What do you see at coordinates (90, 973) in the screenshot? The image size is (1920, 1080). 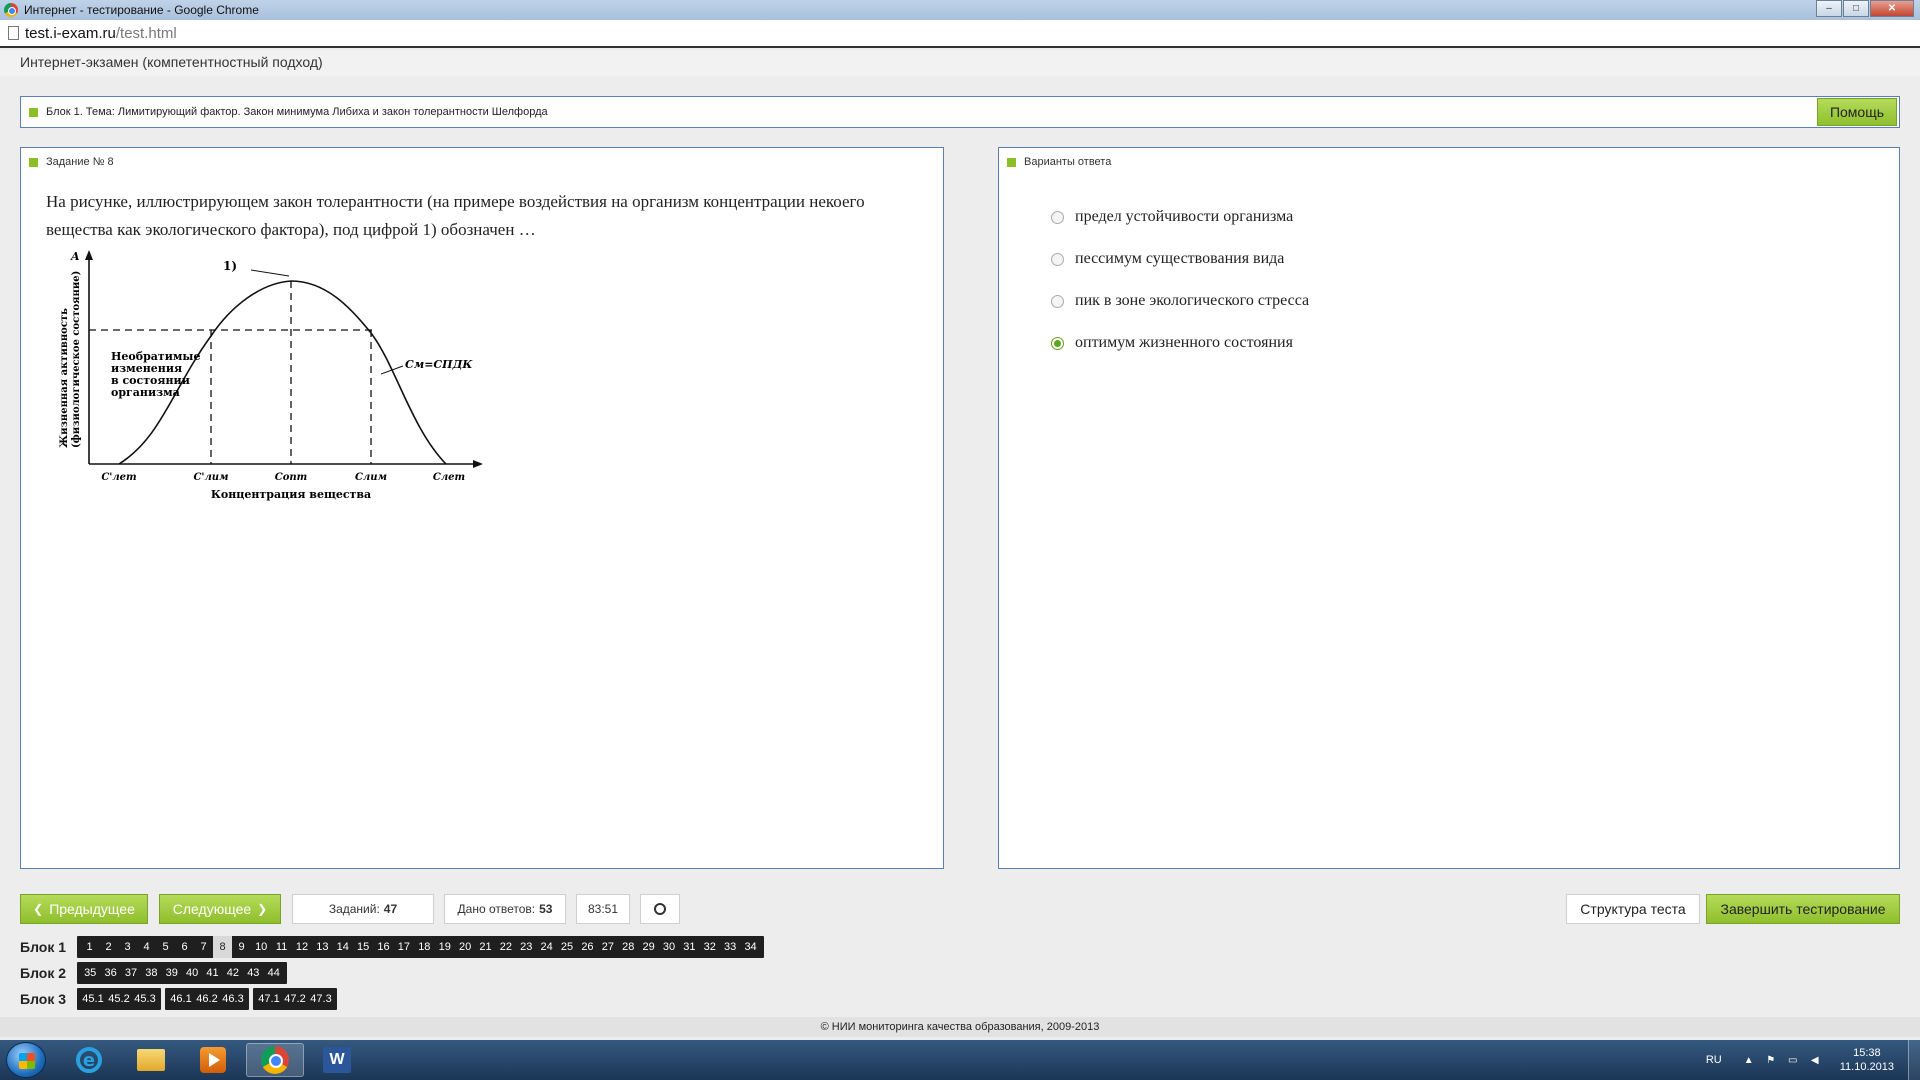 I see `nav-cell-35: 35` at bounding box center [90, 973].